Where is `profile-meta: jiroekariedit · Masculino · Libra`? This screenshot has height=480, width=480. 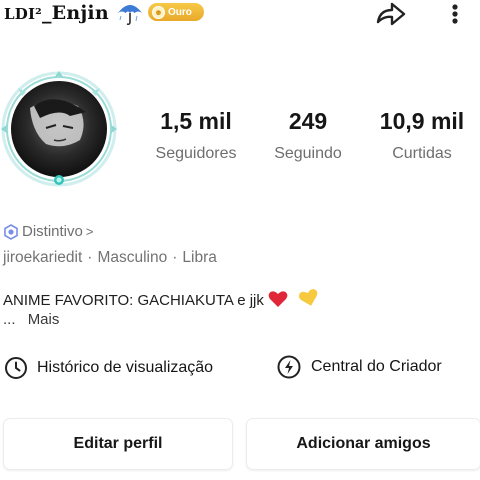
profile-meta: jiroekariedit · Masculino · Libra is located at coordinates (110, 258).